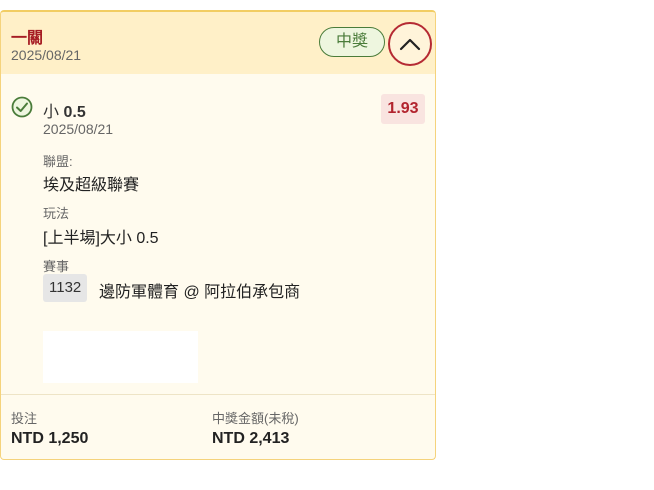 The height and width of the screenshot is (490, 654). Describe the element at coordinates (352, 42) in the screenshot. I see `win-status-badge: 中獎` at that location.